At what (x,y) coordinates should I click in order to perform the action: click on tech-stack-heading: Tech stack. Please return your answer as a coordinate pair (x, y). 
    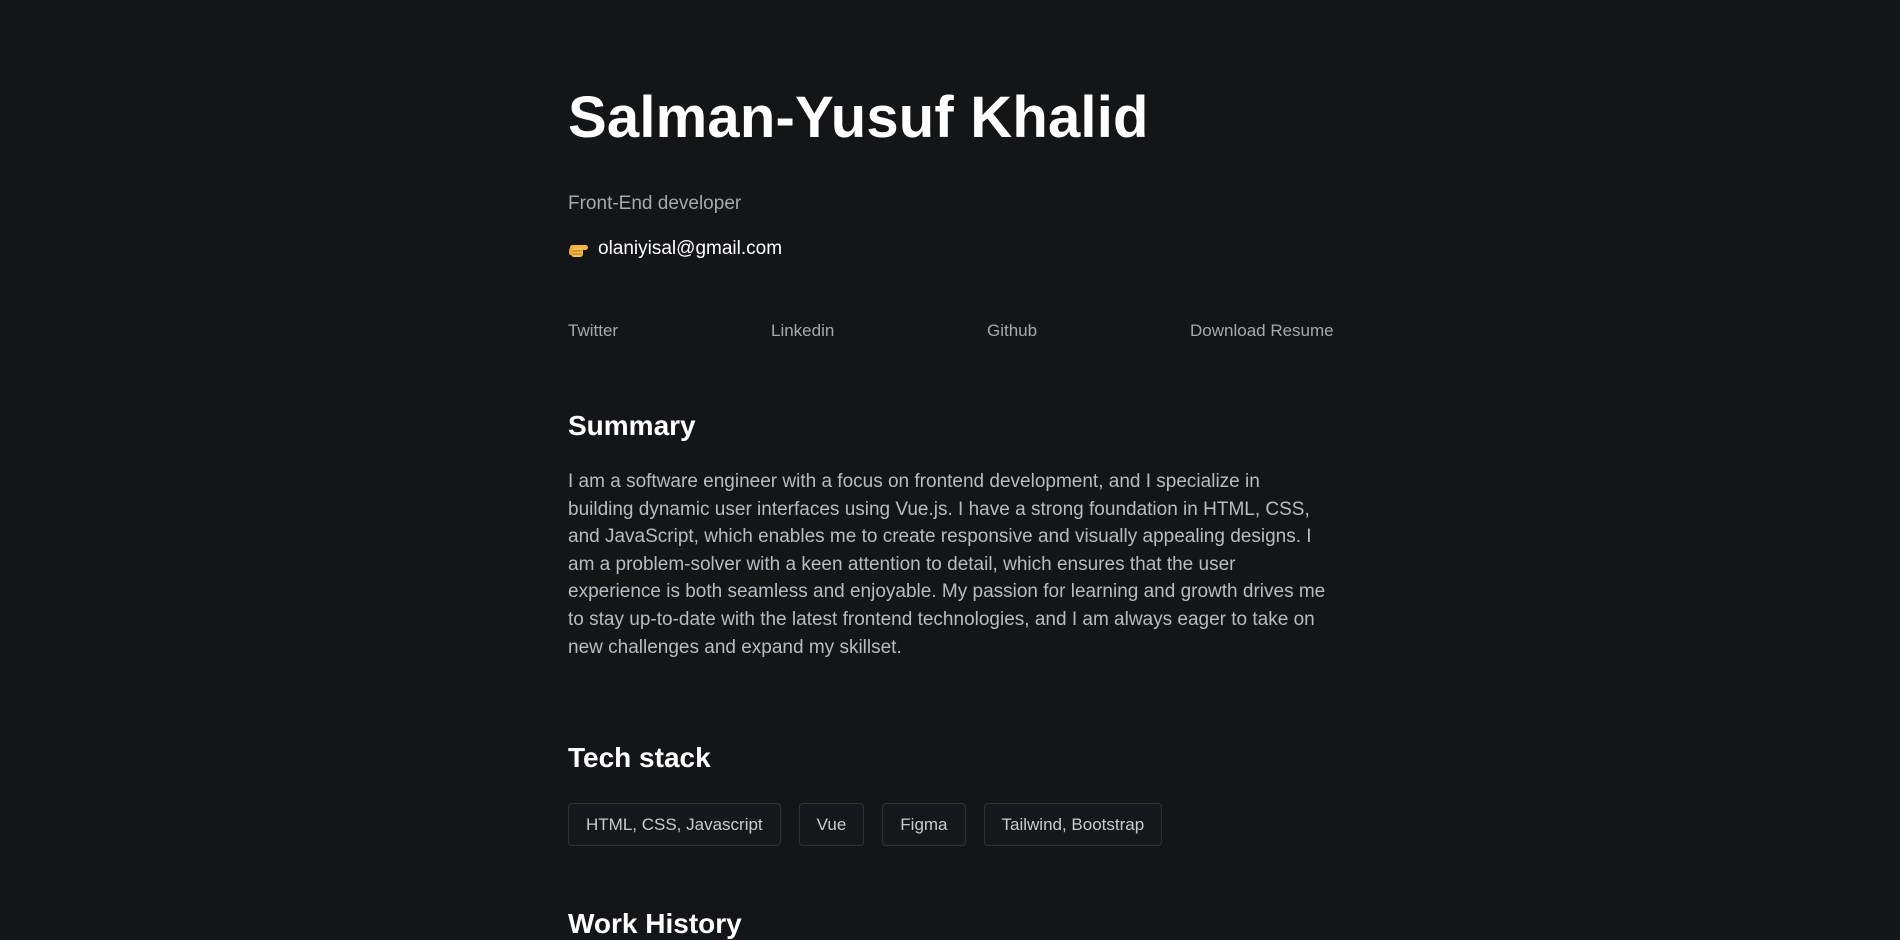
    Looking at the image, I should click on (639, 757).